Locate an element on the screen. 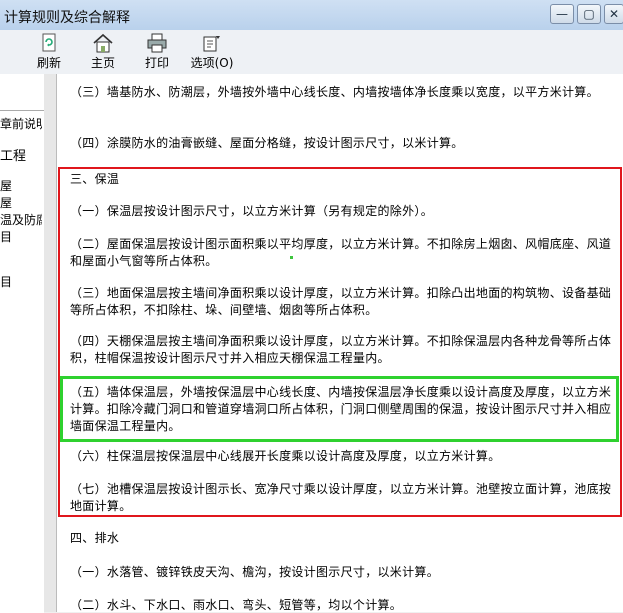 The height and width of the screenshot is (613, 623). cursor-dot is located at coordinates (291, 257).